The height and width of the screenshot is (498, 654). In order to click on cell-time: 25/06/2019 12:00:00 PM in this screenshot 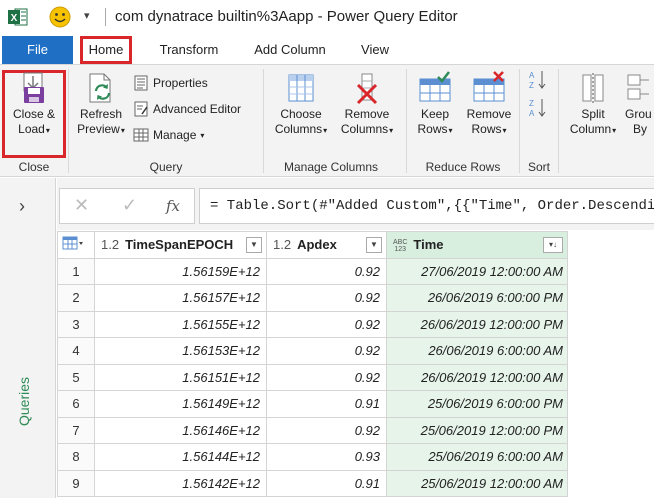, I will do `click(477, 430)`.